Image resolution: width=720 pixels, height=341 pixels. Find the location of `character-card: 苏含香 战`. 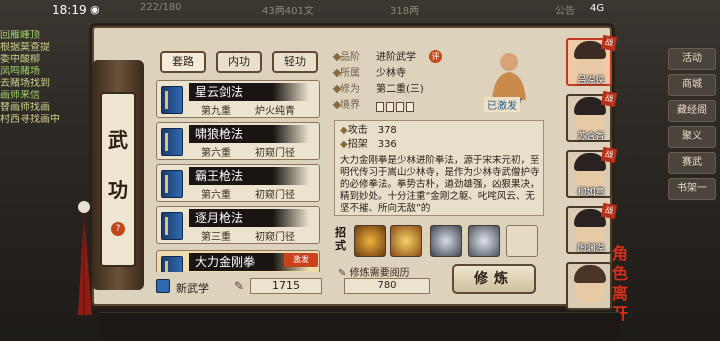

character-card: 苏含香 战 is located at coordinates (592, 116).